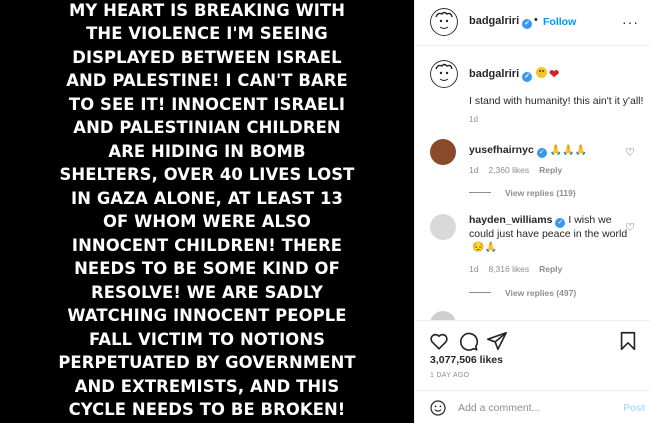 The height and width of the screenshot is (423, 650). What do you see at coordinates (473, 119) in the screenshot?
I see `caption-timestamp: 1d` at bounding box center [473, 119].